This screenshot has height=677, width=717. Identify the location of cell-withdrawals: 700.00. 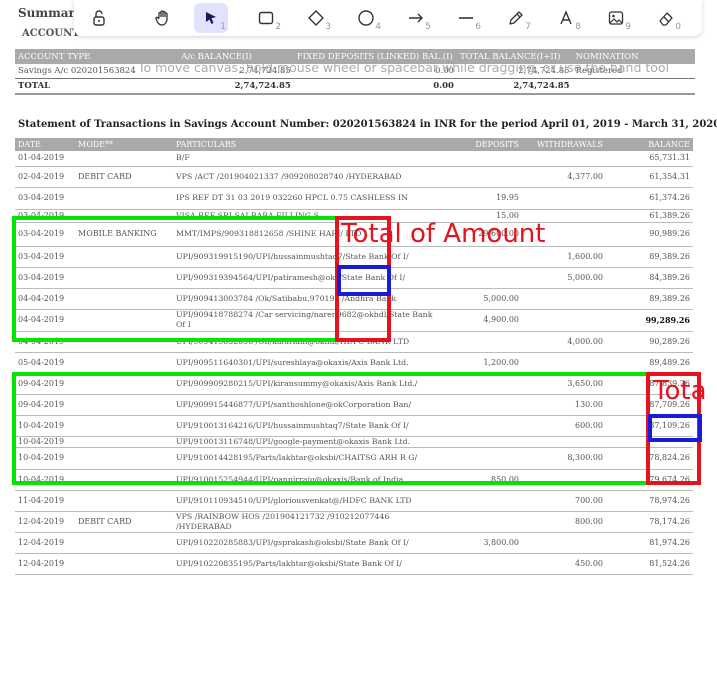
(564, 501).